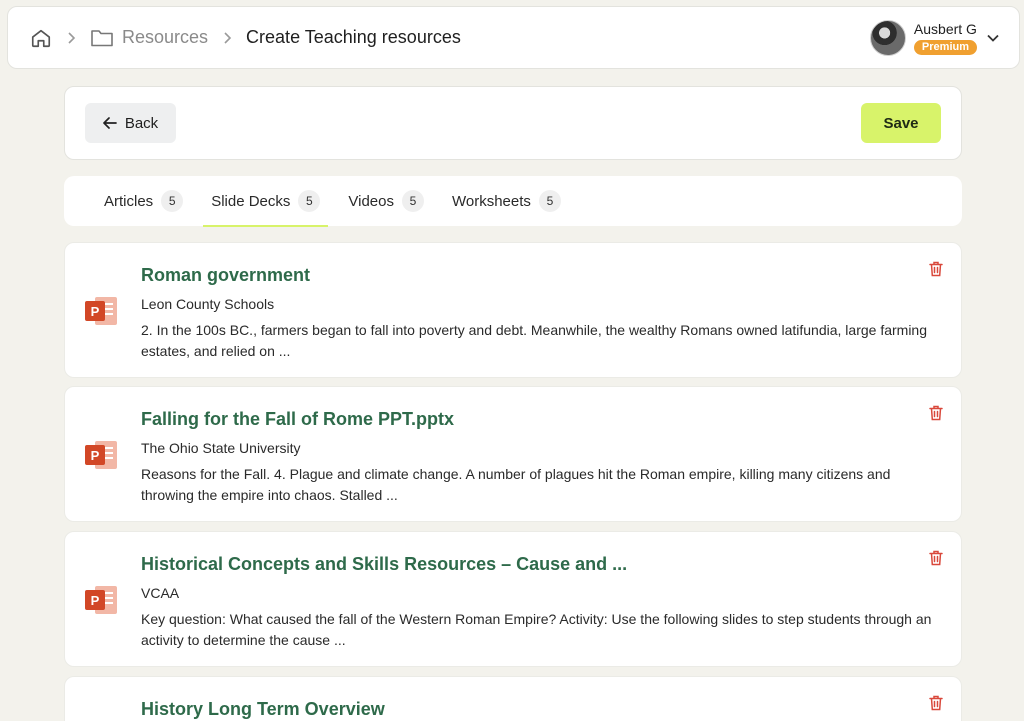  I want to click on tab-label: Videos, so click(371, 201).